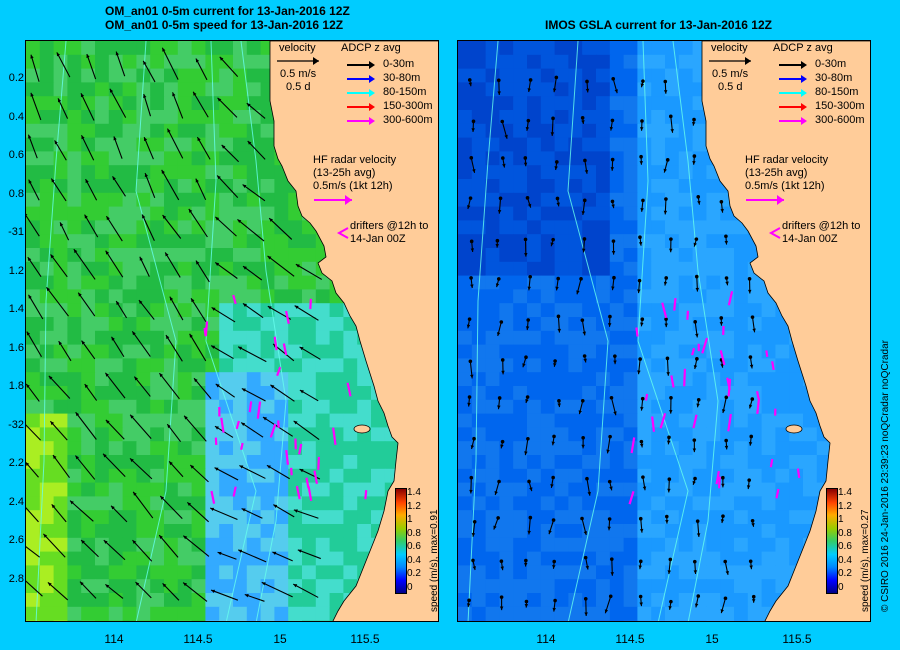  I want to click on adcp-legend-arrow, so click(793, 107).